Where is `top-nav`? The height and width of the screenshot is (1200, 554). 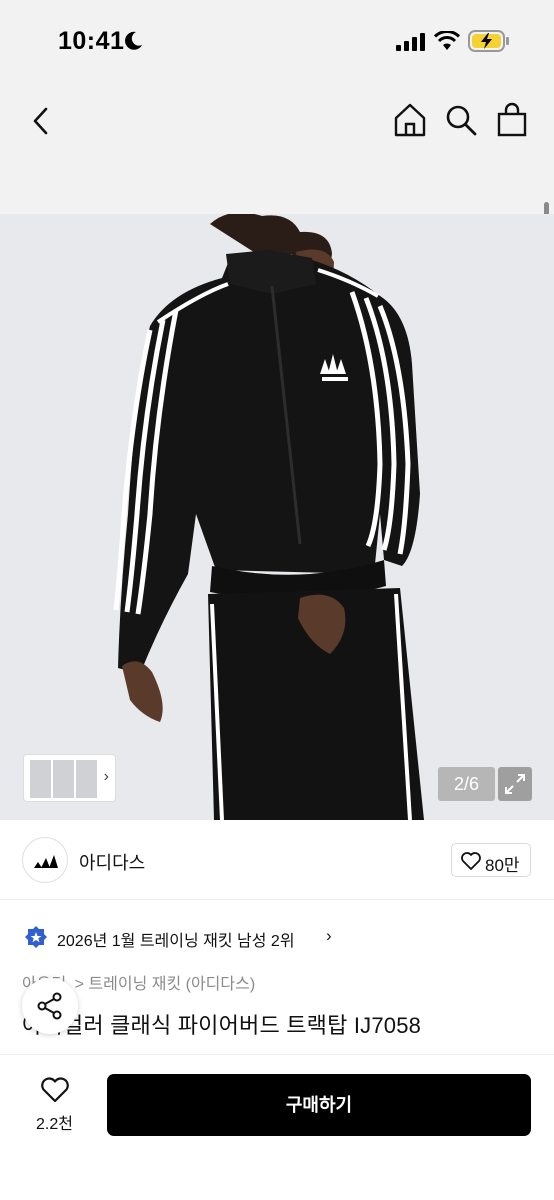
top-nav is located at coordinates (277, 167).